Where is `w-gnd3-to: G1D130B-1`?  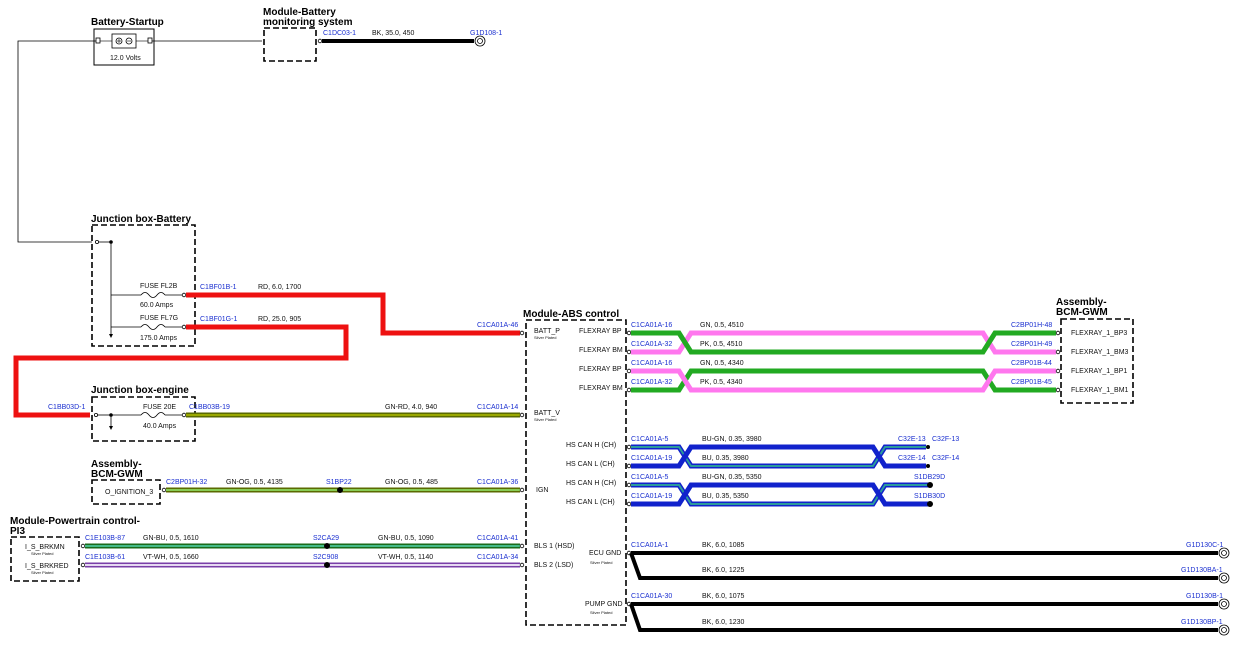
w-gnd3-to: G1D130B-1 is located at coordinates (1204, 596).